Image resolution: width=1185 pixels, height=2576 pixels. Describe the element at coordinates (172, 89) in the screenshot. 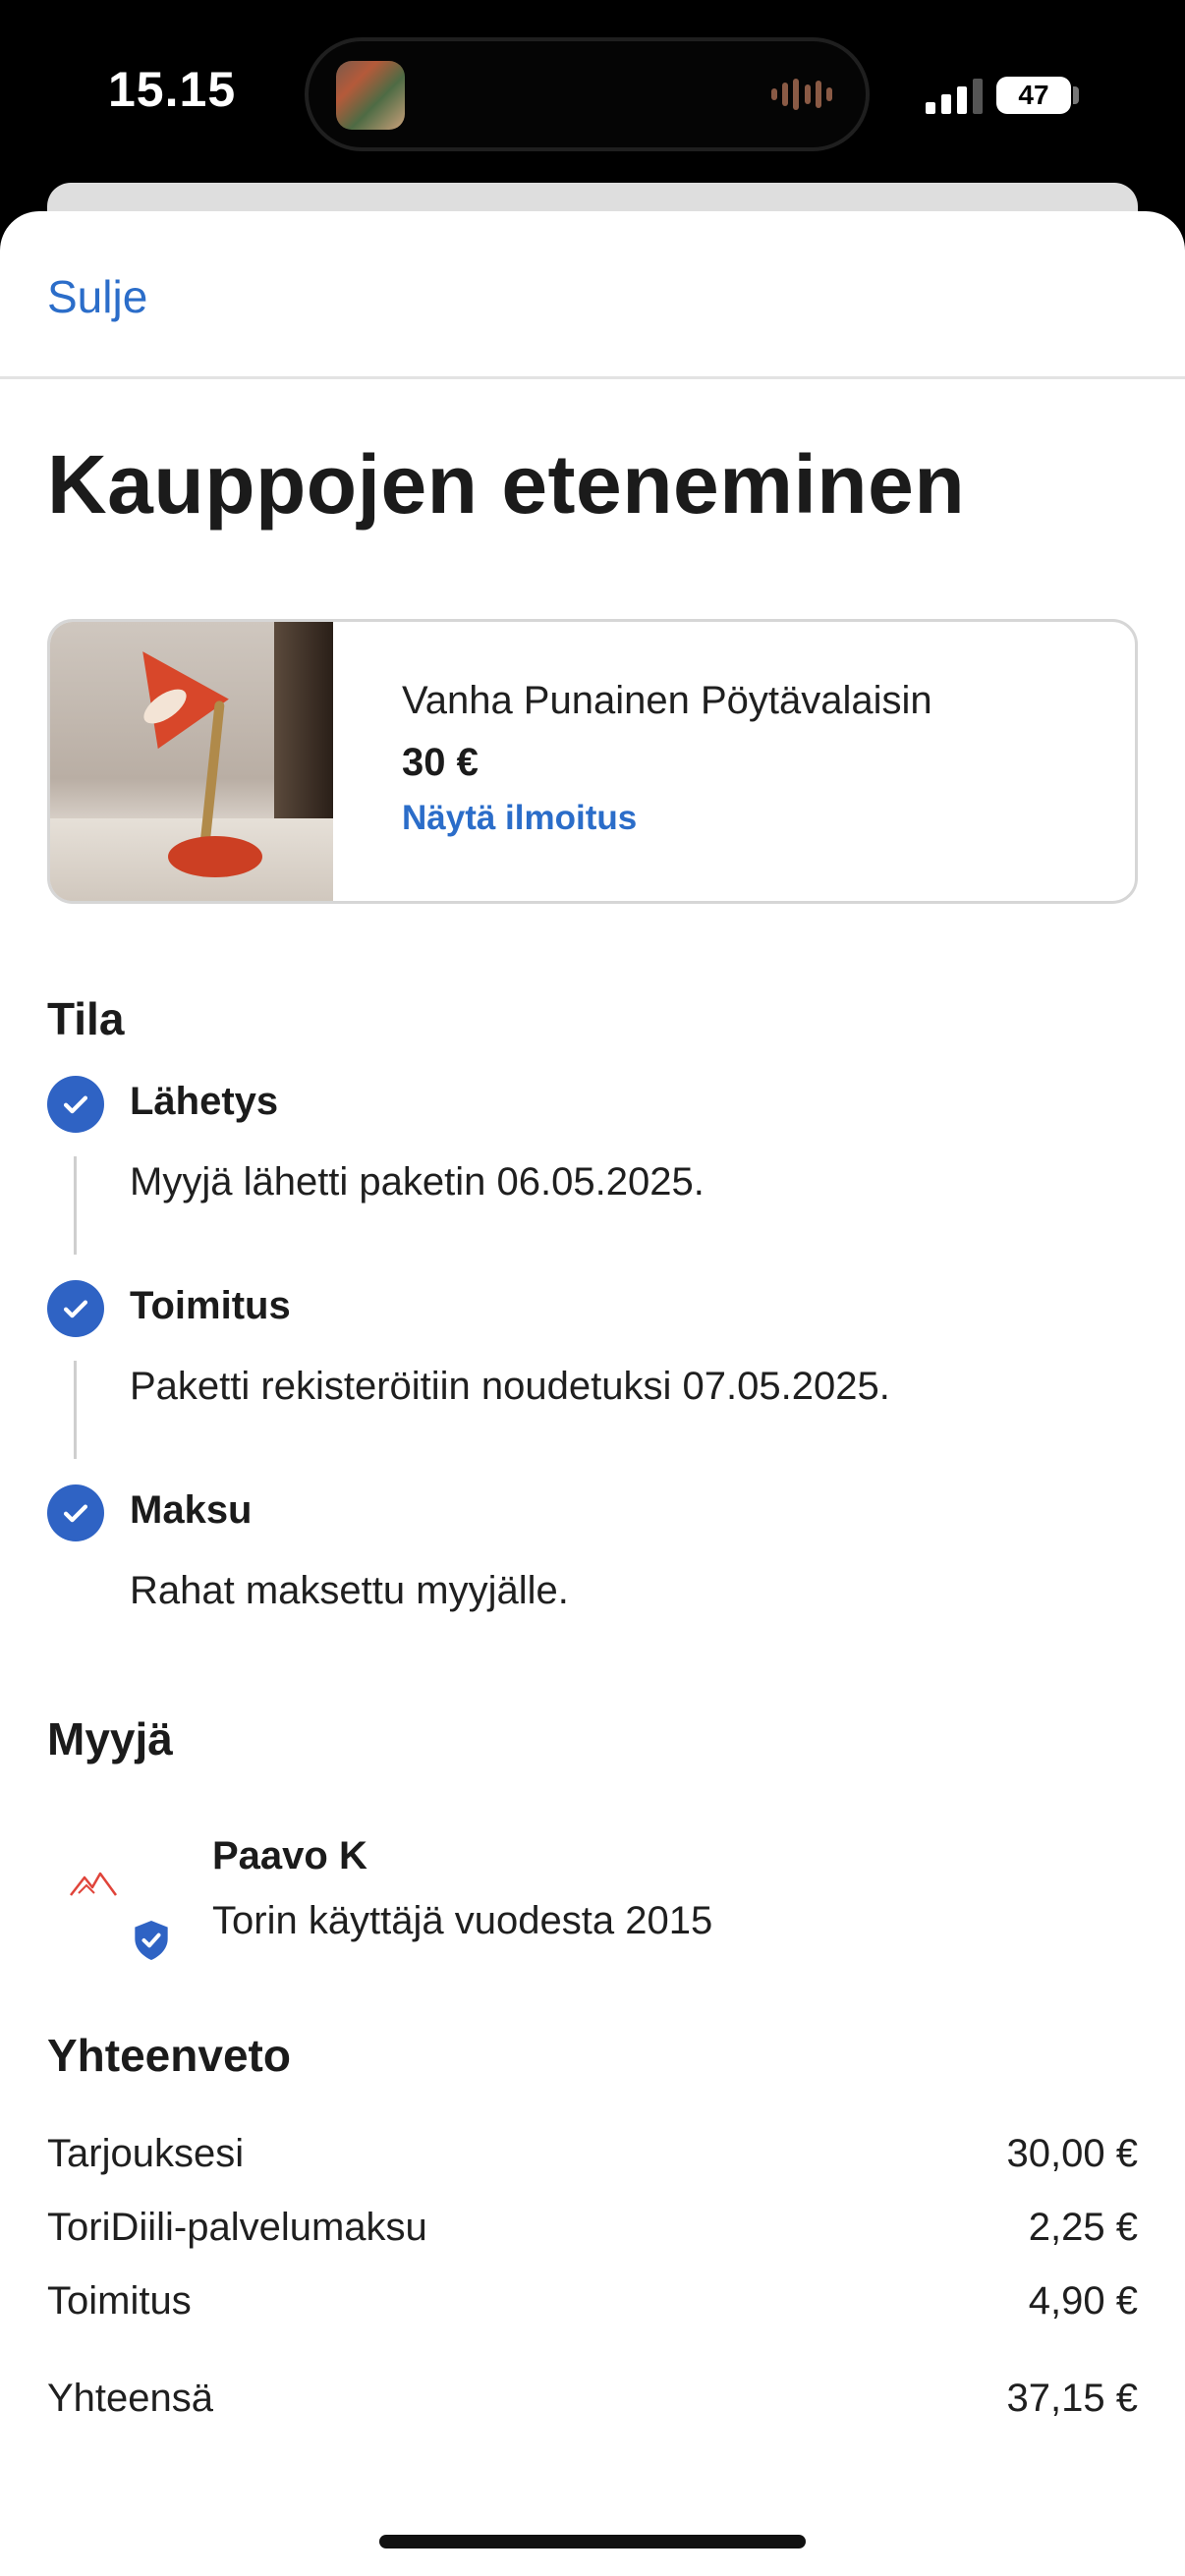

I see `status-time: 15.15` at that location.